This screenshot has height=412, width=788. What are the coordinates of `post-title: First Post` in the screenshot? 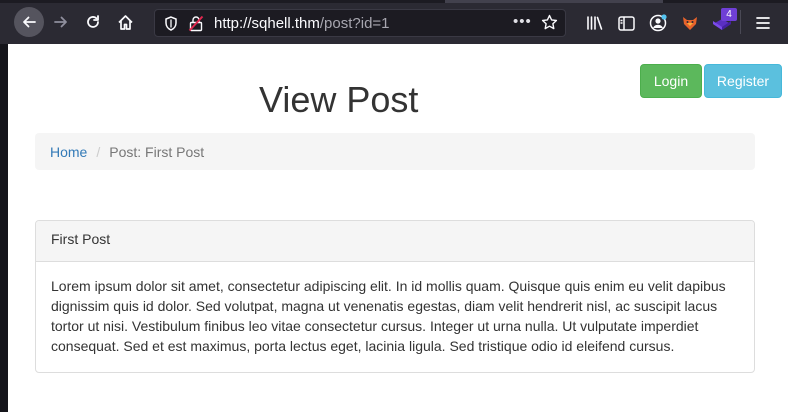 It's located at (395, 241).